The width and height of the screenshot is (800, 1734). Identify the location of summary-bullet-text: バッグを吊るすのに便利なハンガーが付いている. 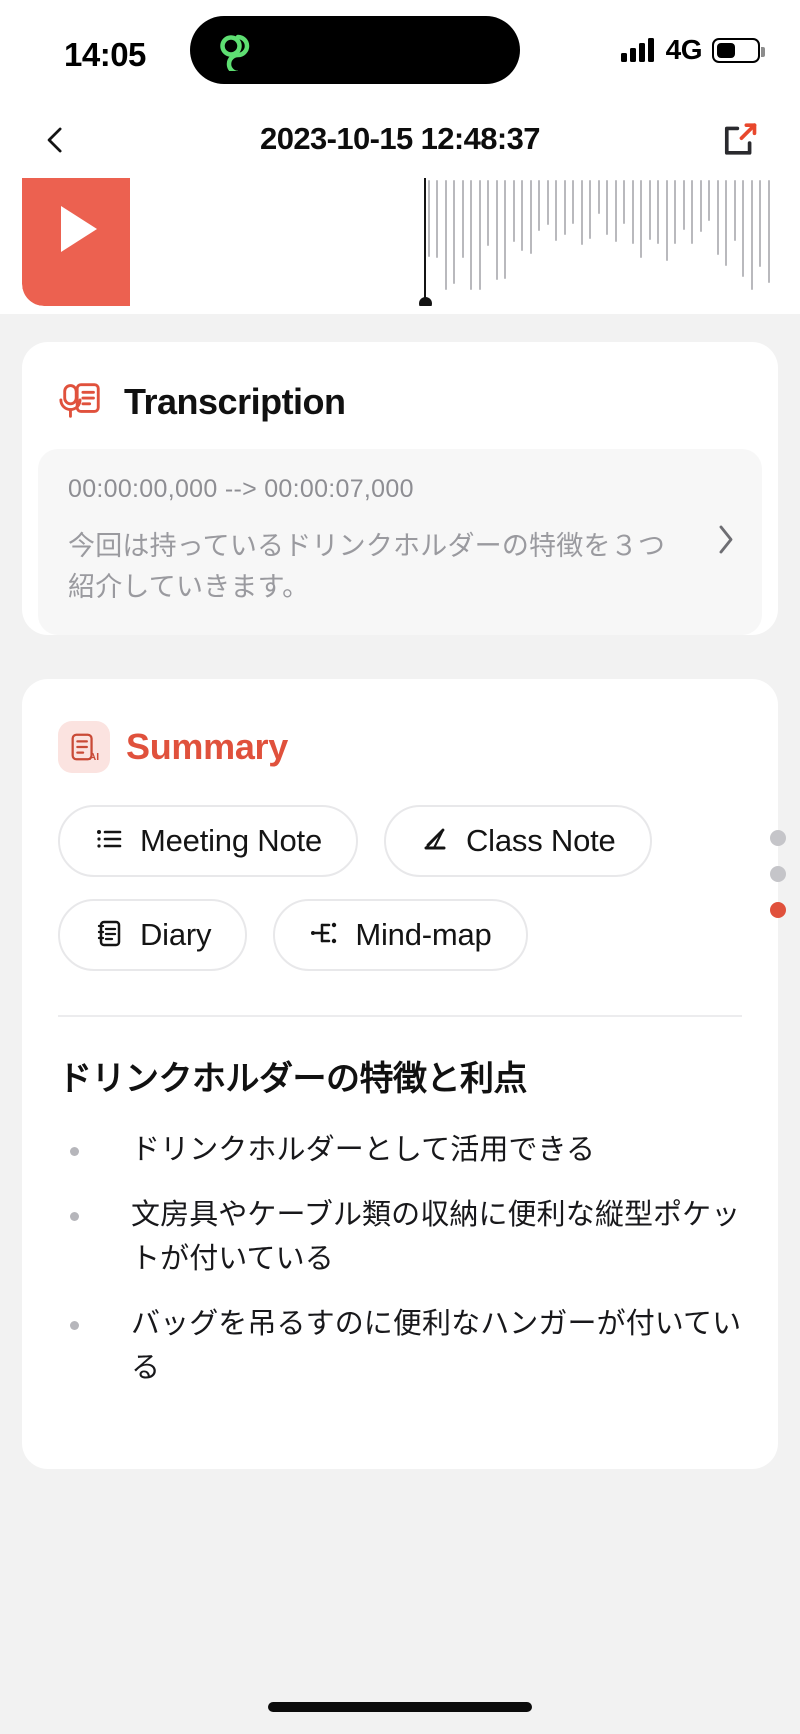
(436, 1346).